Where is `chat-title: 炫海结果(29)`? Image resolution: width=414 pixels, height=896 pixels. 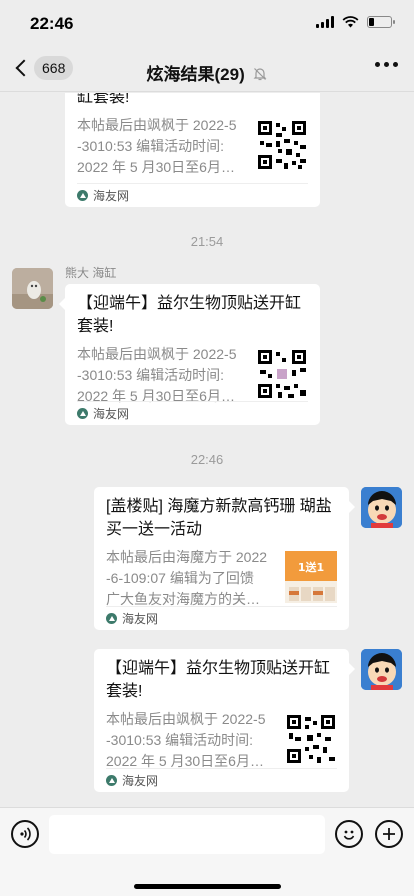
chat-title: 炫海结果(29) is located at coordinates (207, 72).